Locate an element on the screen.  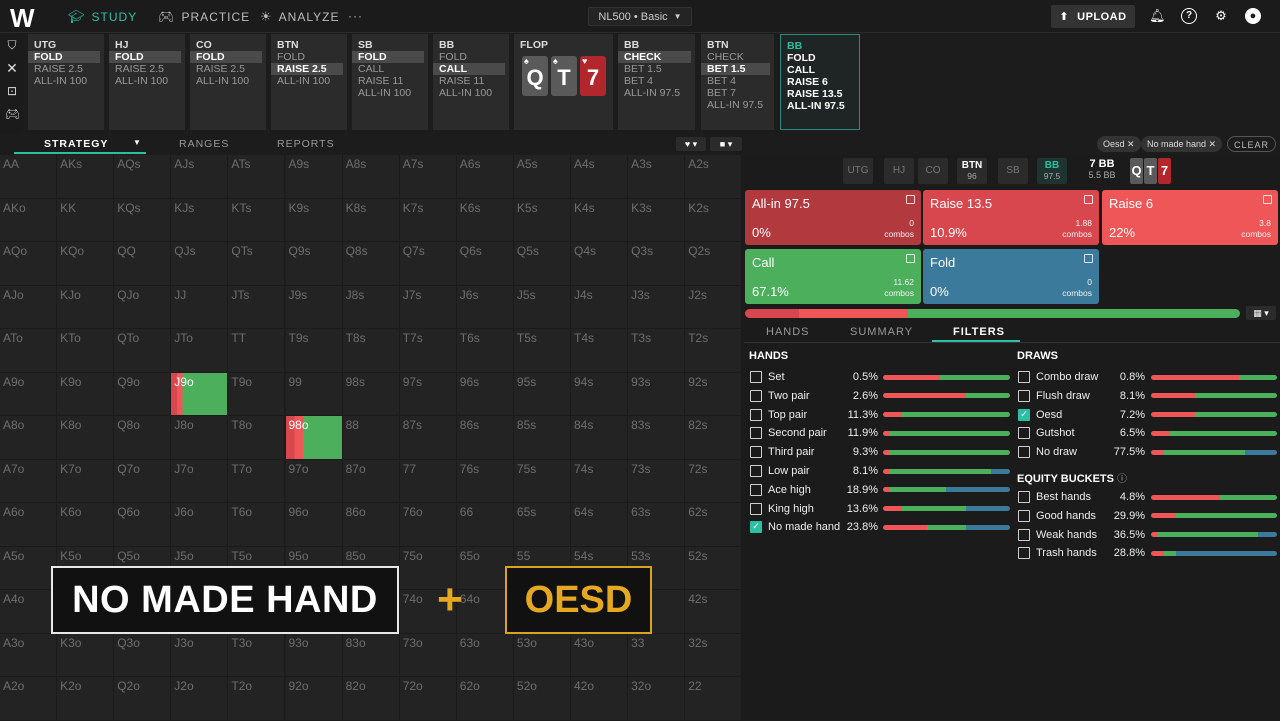
hand-cell: 86s is located at coordinates (485, 438).